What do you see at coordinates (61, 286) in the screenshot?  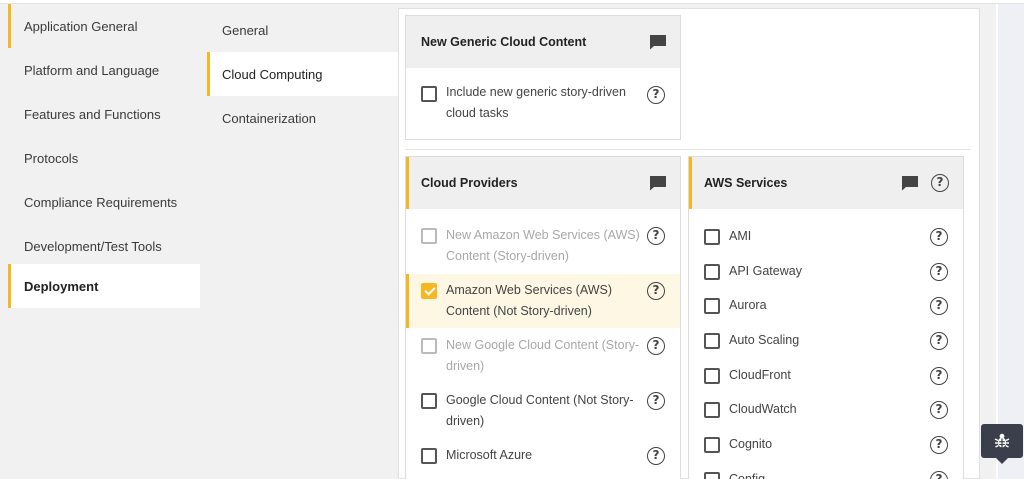 I see `left-nav-item-label: Deployment` at bounding box center [61, 286].